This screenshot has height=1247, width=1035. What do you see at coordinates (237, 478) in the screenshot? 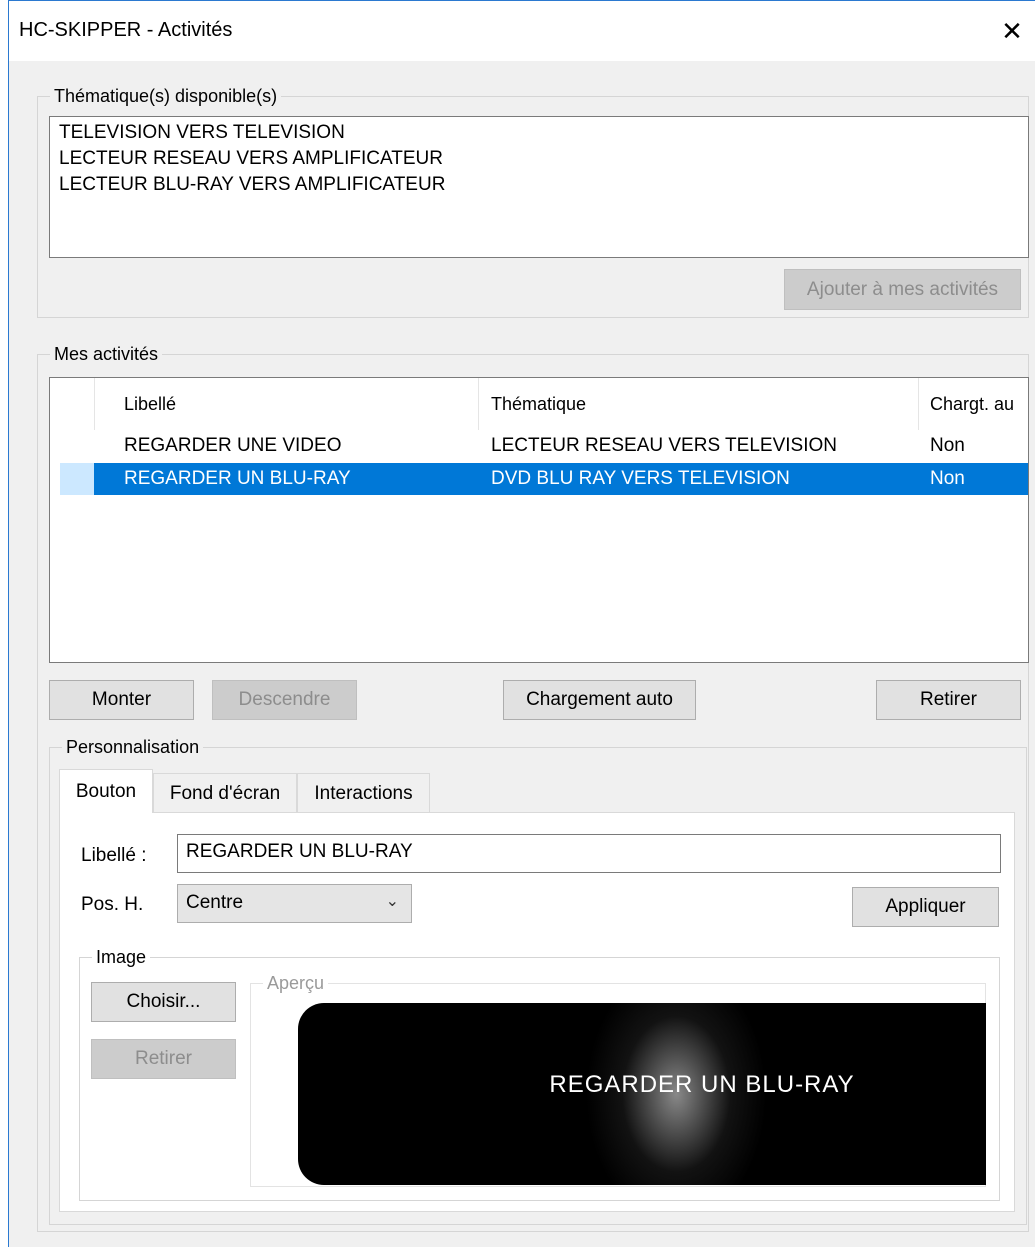
I see `row-label: REGARDER UN BLU-RAY` at bounding box center [237, 478].